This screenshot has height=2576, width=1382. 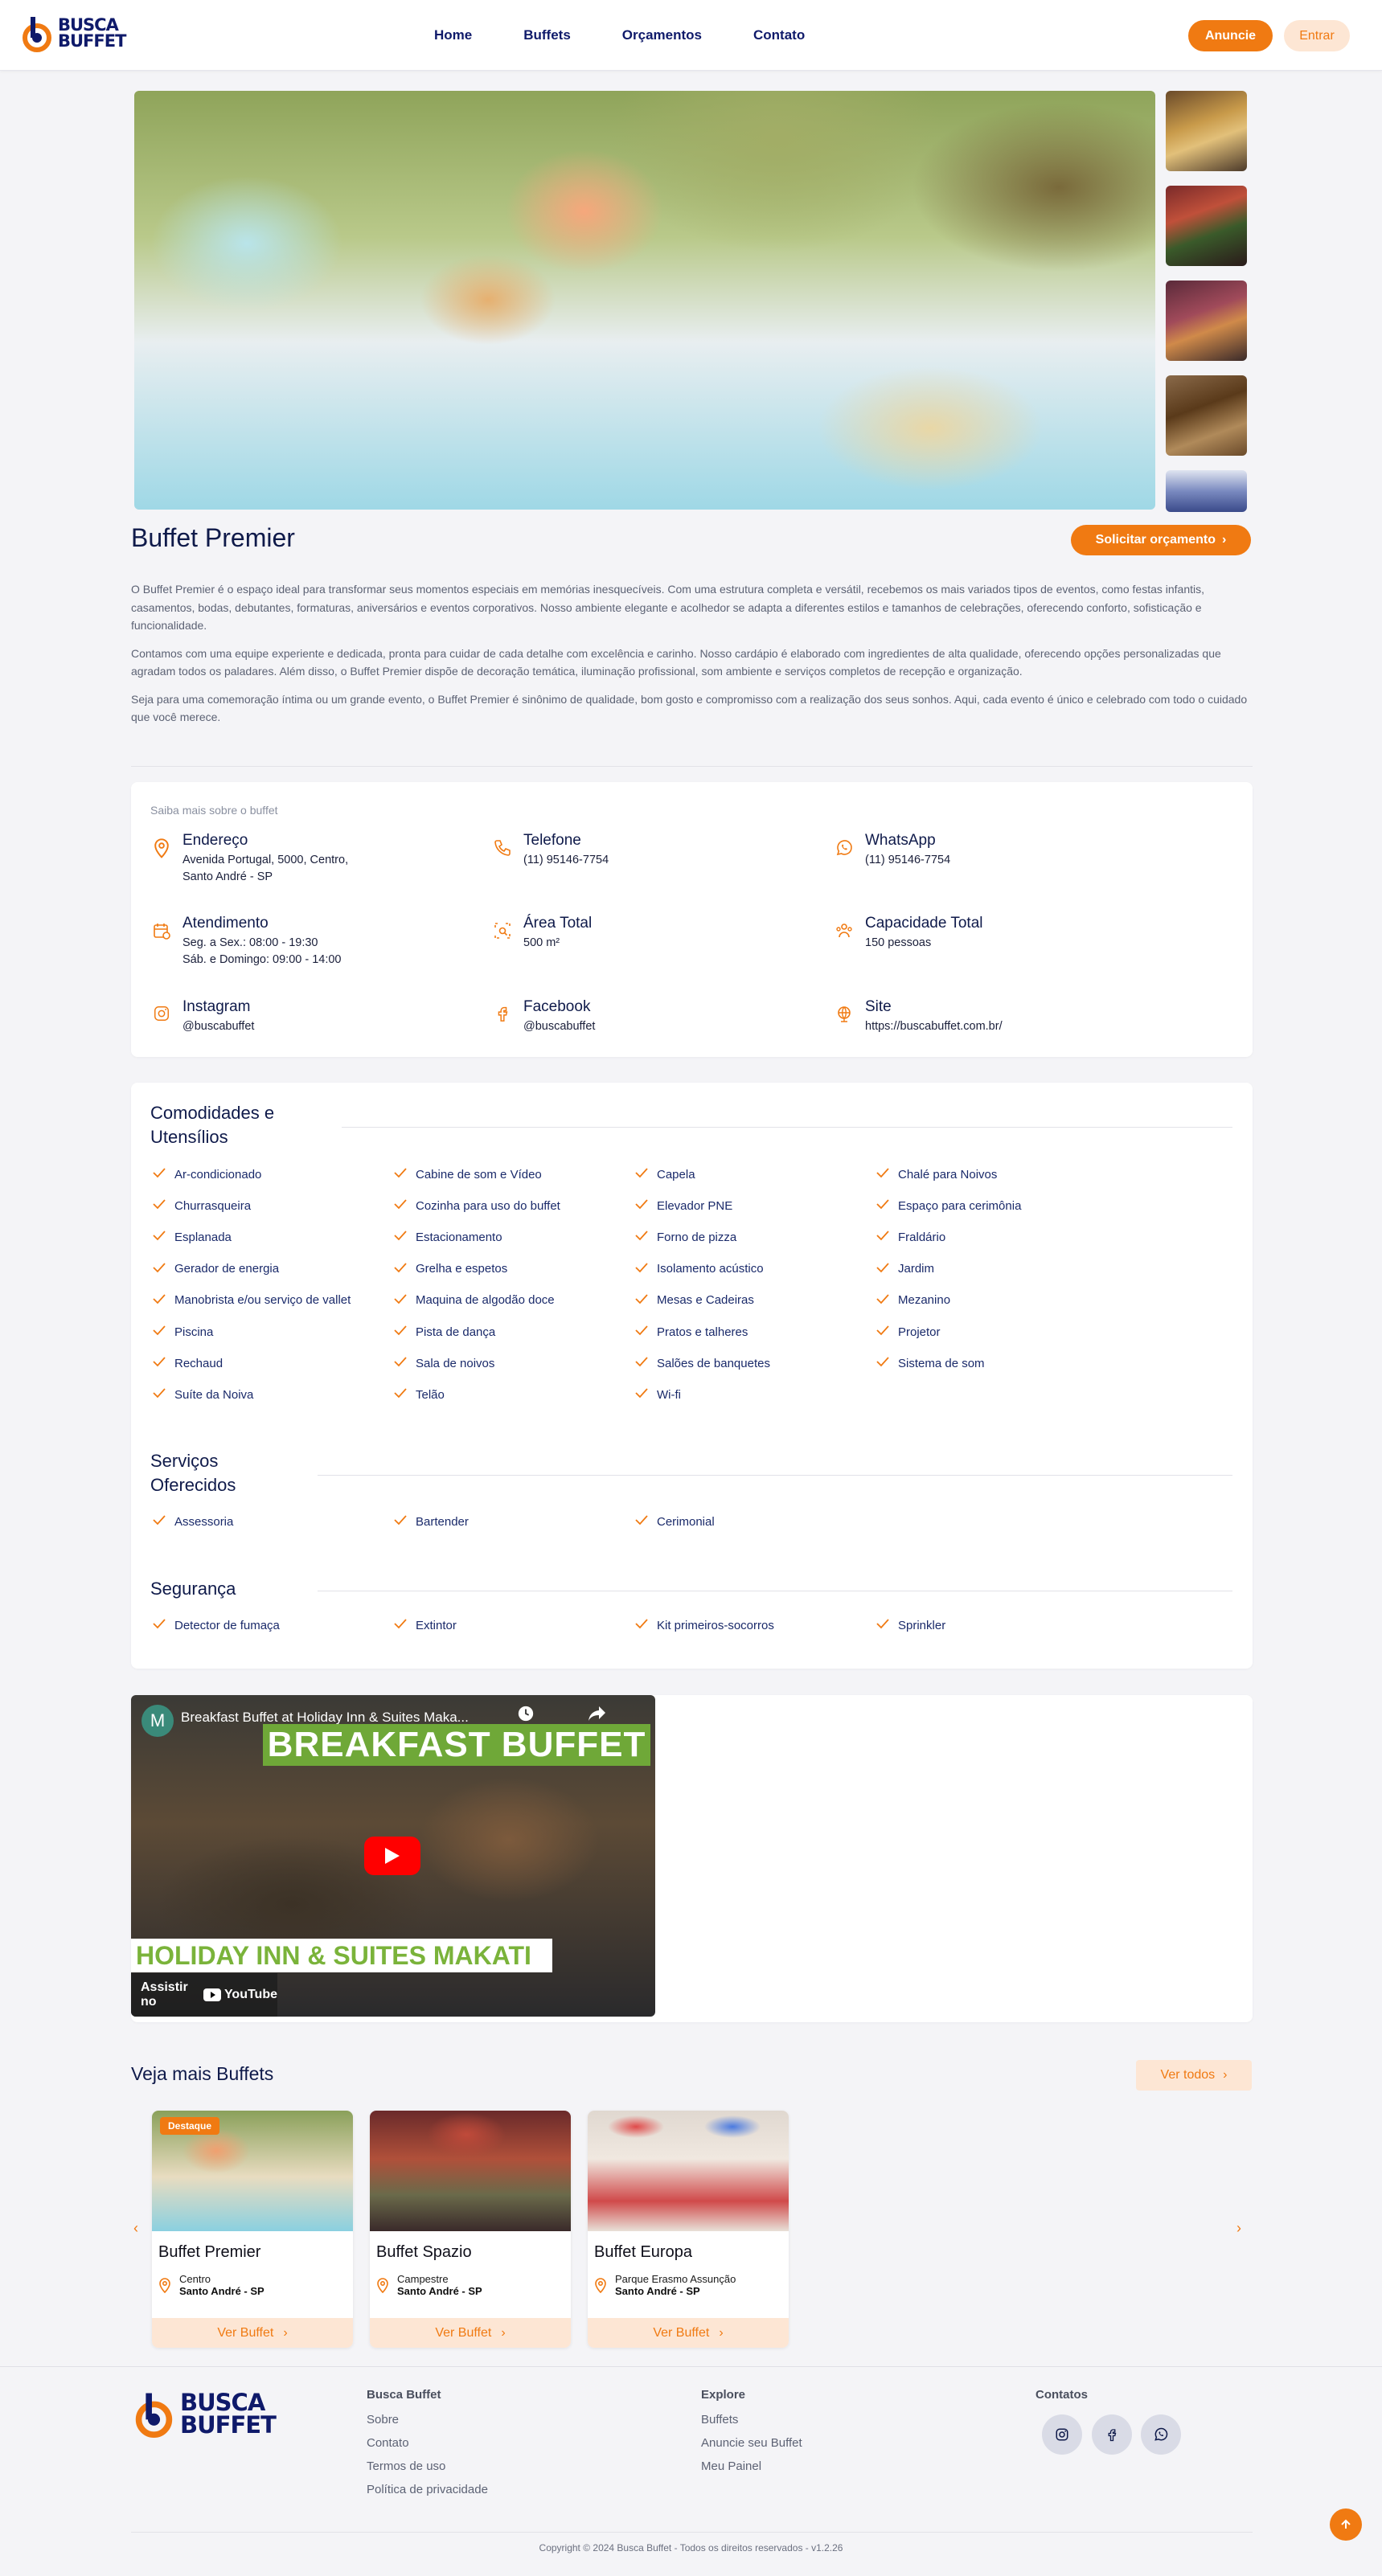 I want to click on info-site: Site https://buscabuffet.com.br/, so click(x=918, y=1016).